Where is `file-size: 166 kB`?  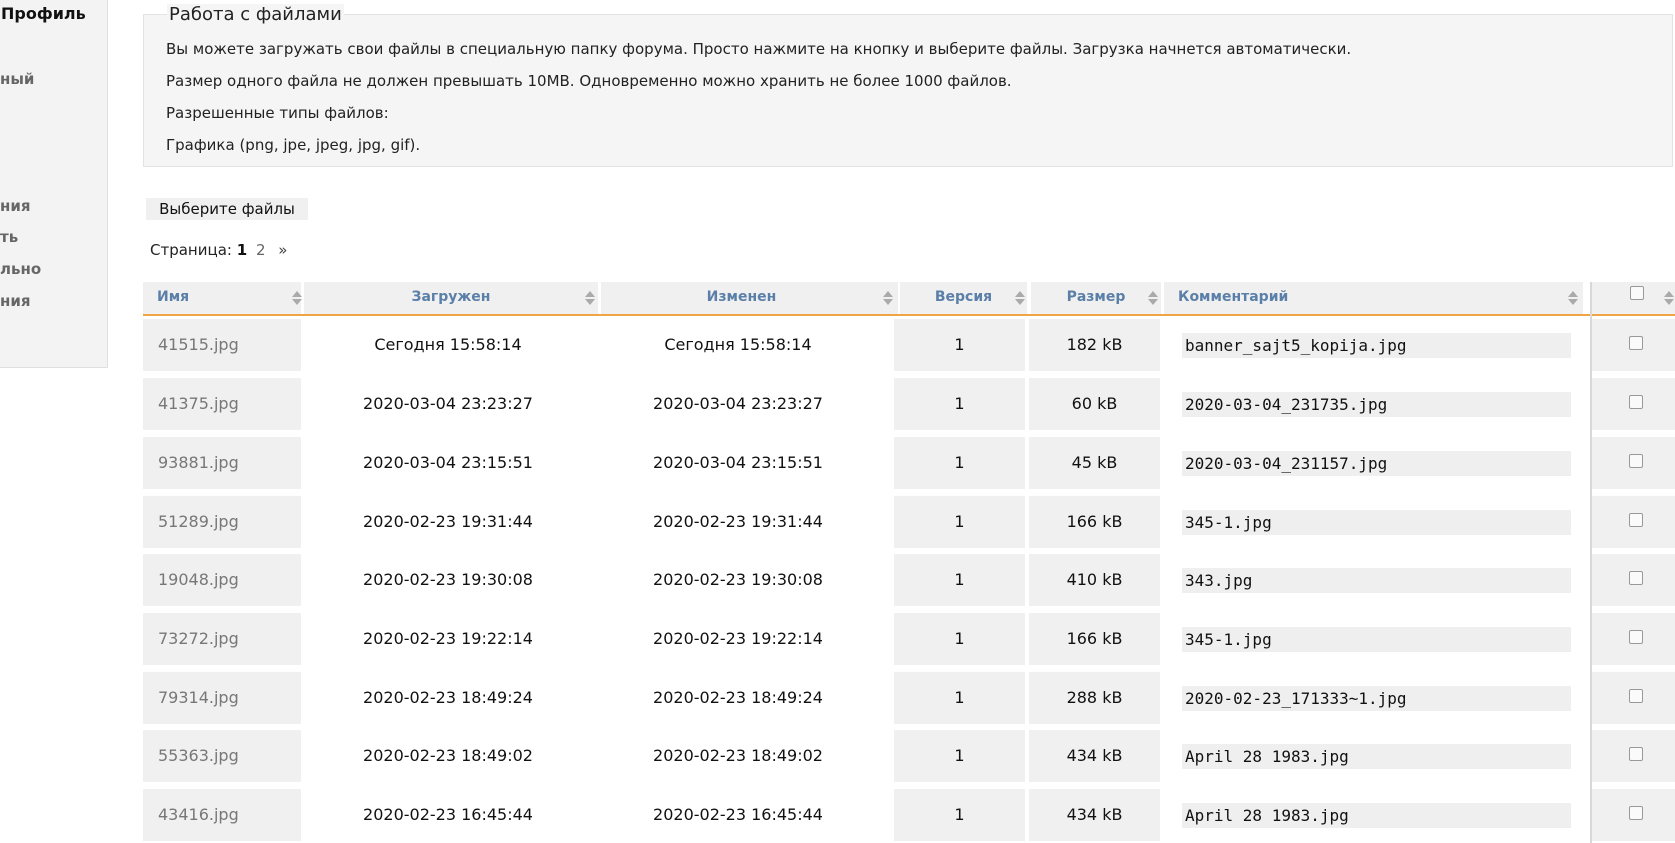 file-size: 166 kB is located at coordinates (1094, 639).